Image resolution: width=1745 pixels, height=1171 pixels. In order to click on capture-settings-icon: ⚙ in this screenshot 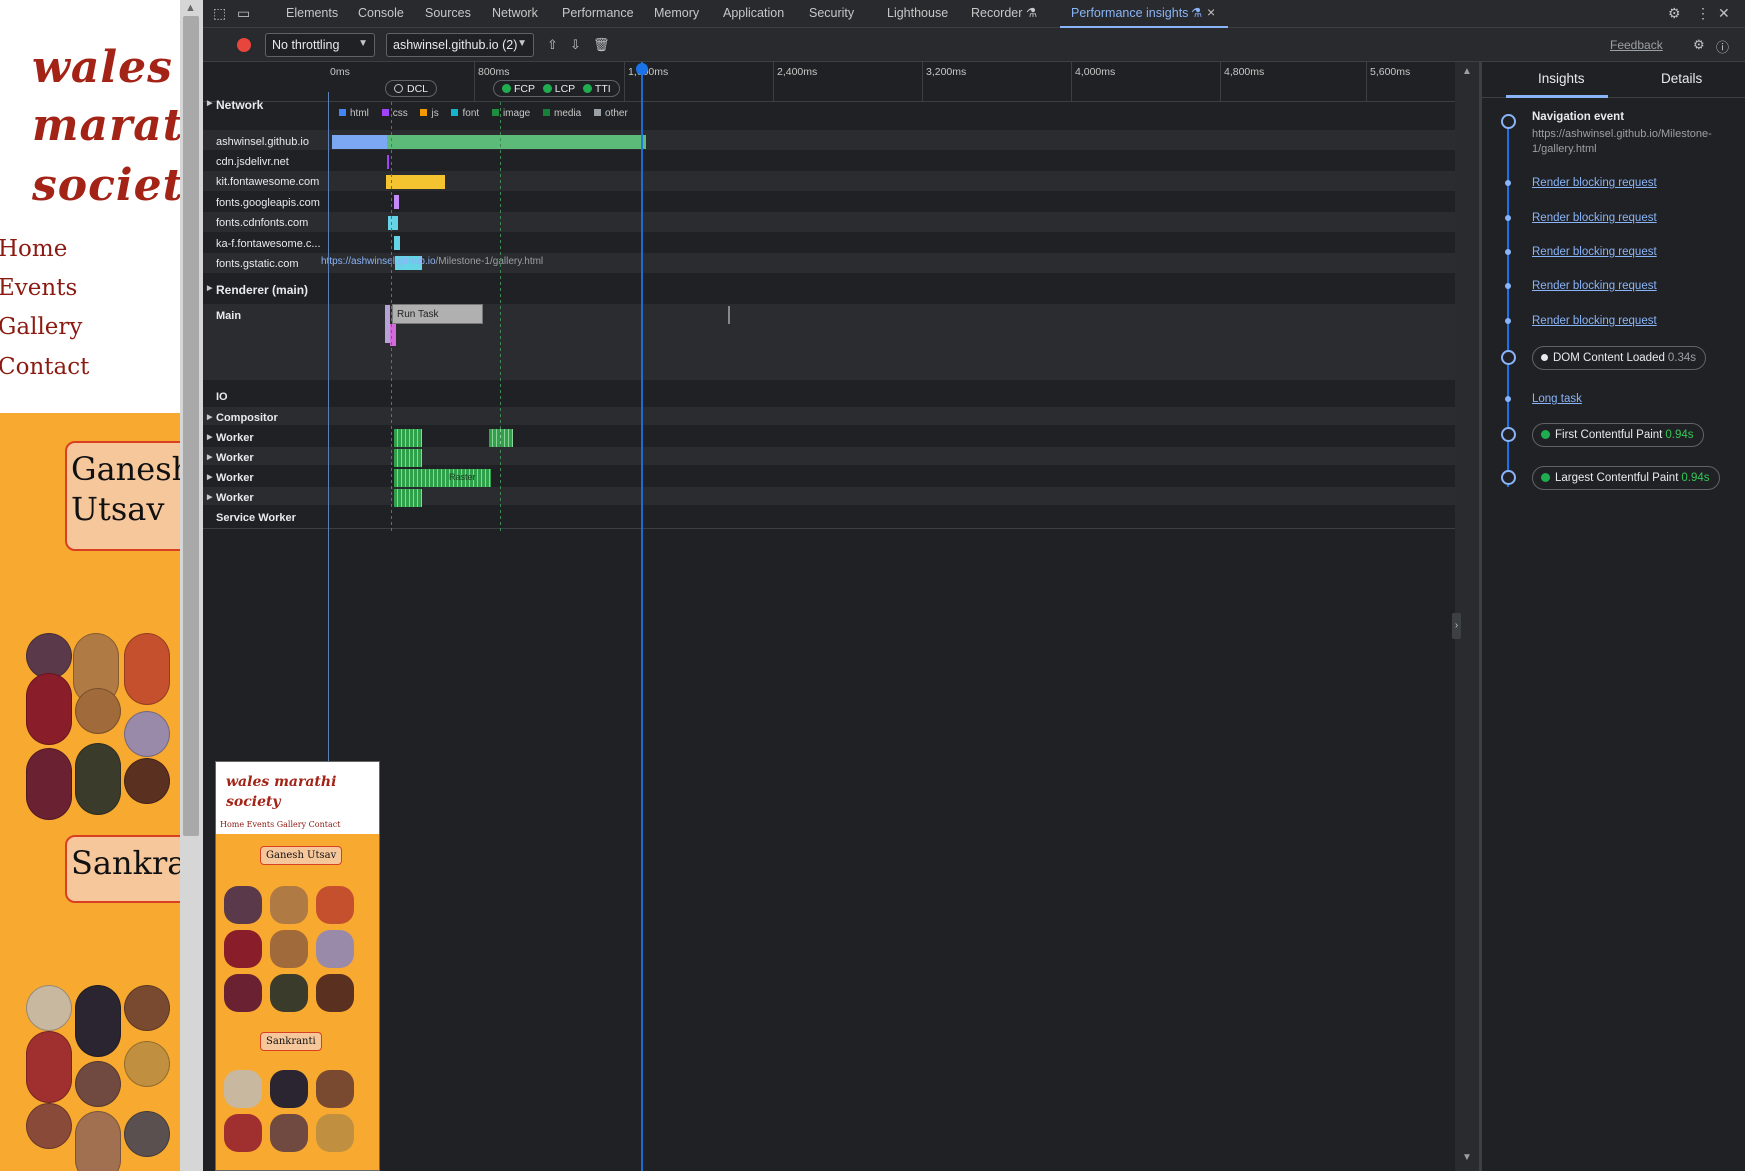, I will do `click(1699, 45)`.